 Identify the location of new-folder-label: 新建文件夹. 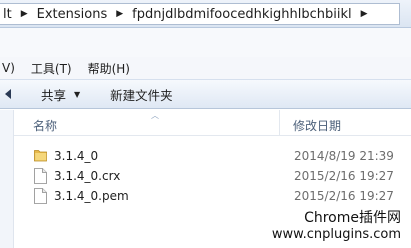
(141, 95).